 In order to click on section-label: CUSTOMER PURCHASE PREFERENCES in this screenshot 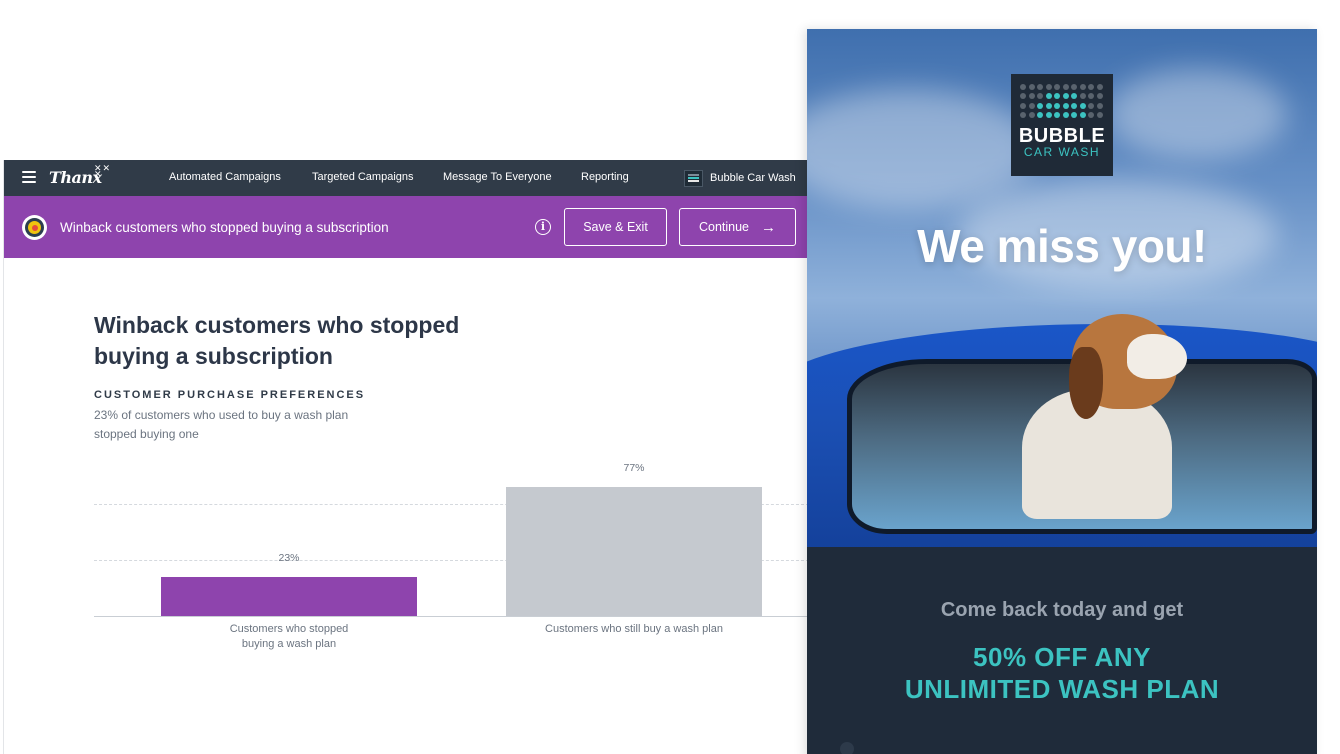, I will do `click(230, 395)`.